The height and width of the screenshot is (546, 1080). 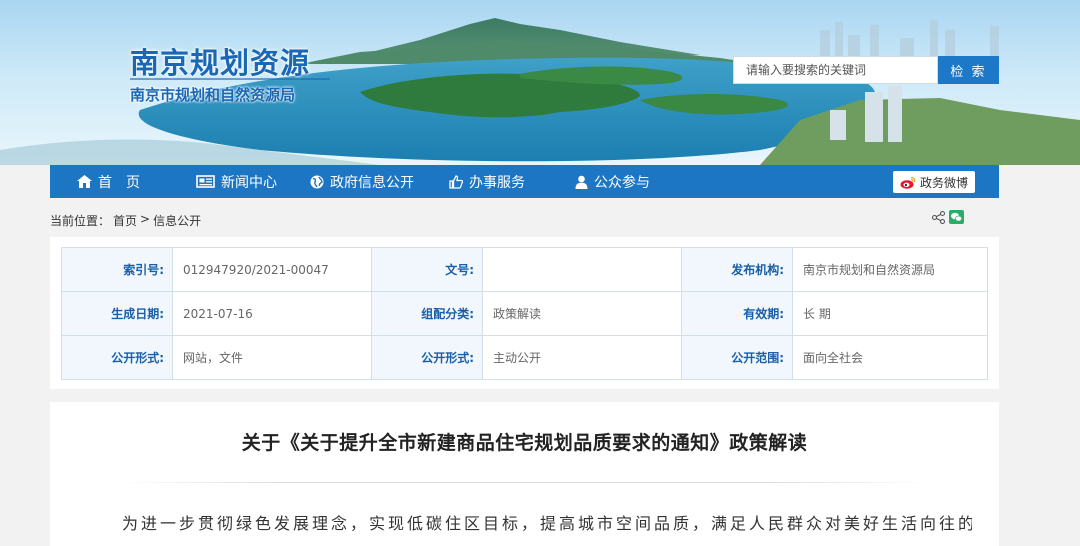 I want to click on table-row: 生成日期: 2021-07-16 组配分类: 政策解读 有效期: 长 期, so click(x=524, y=313).